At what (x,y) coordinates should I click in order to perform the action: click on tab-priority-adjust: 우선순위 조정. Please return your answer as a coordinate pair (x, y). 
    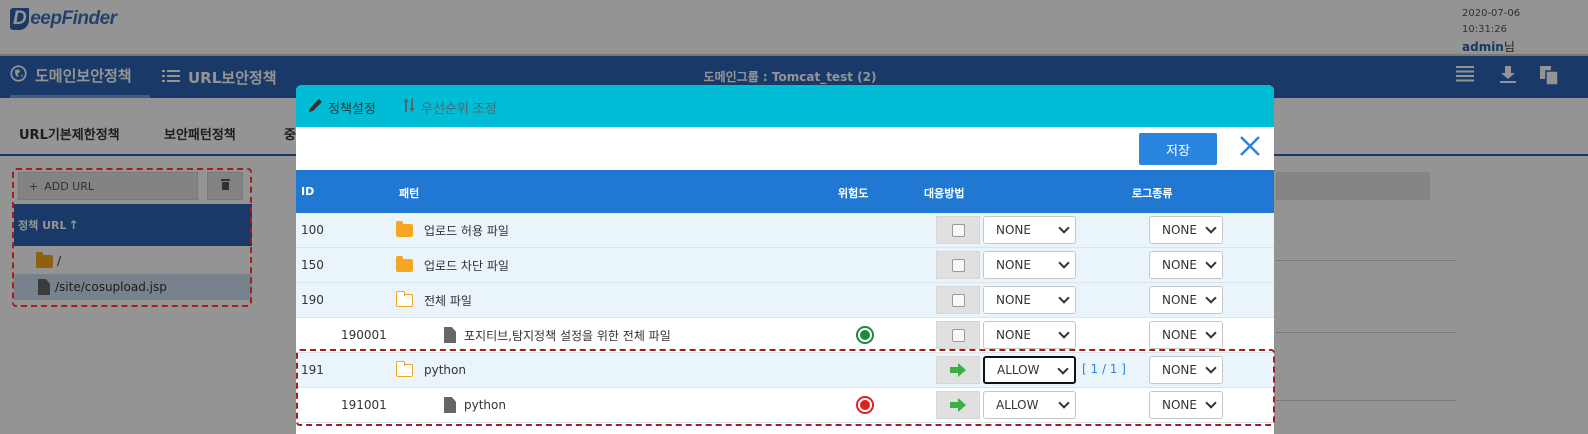
    Looking at the image, I should click on (450, 107).